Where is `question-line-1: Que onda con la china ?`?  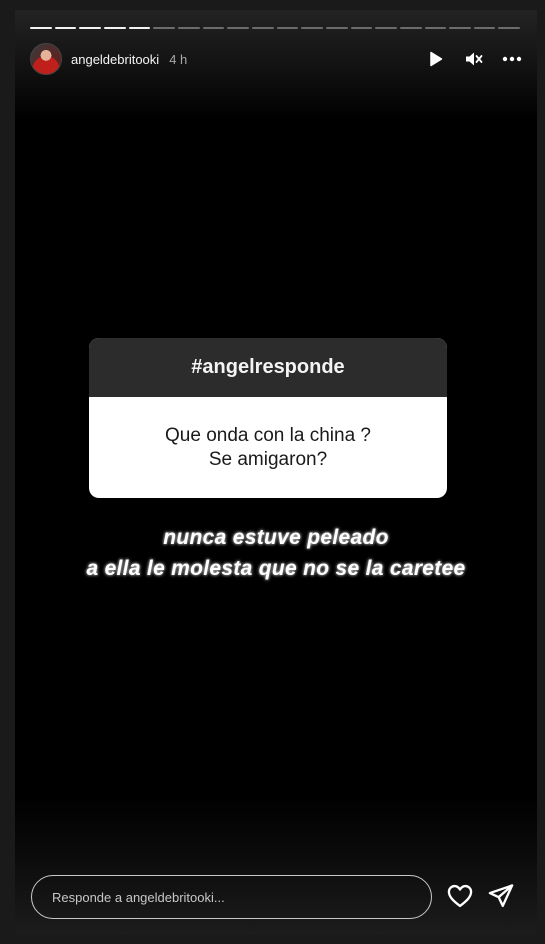
question-line-1: Que onda con la china ? is located at coordinates (268, 435).